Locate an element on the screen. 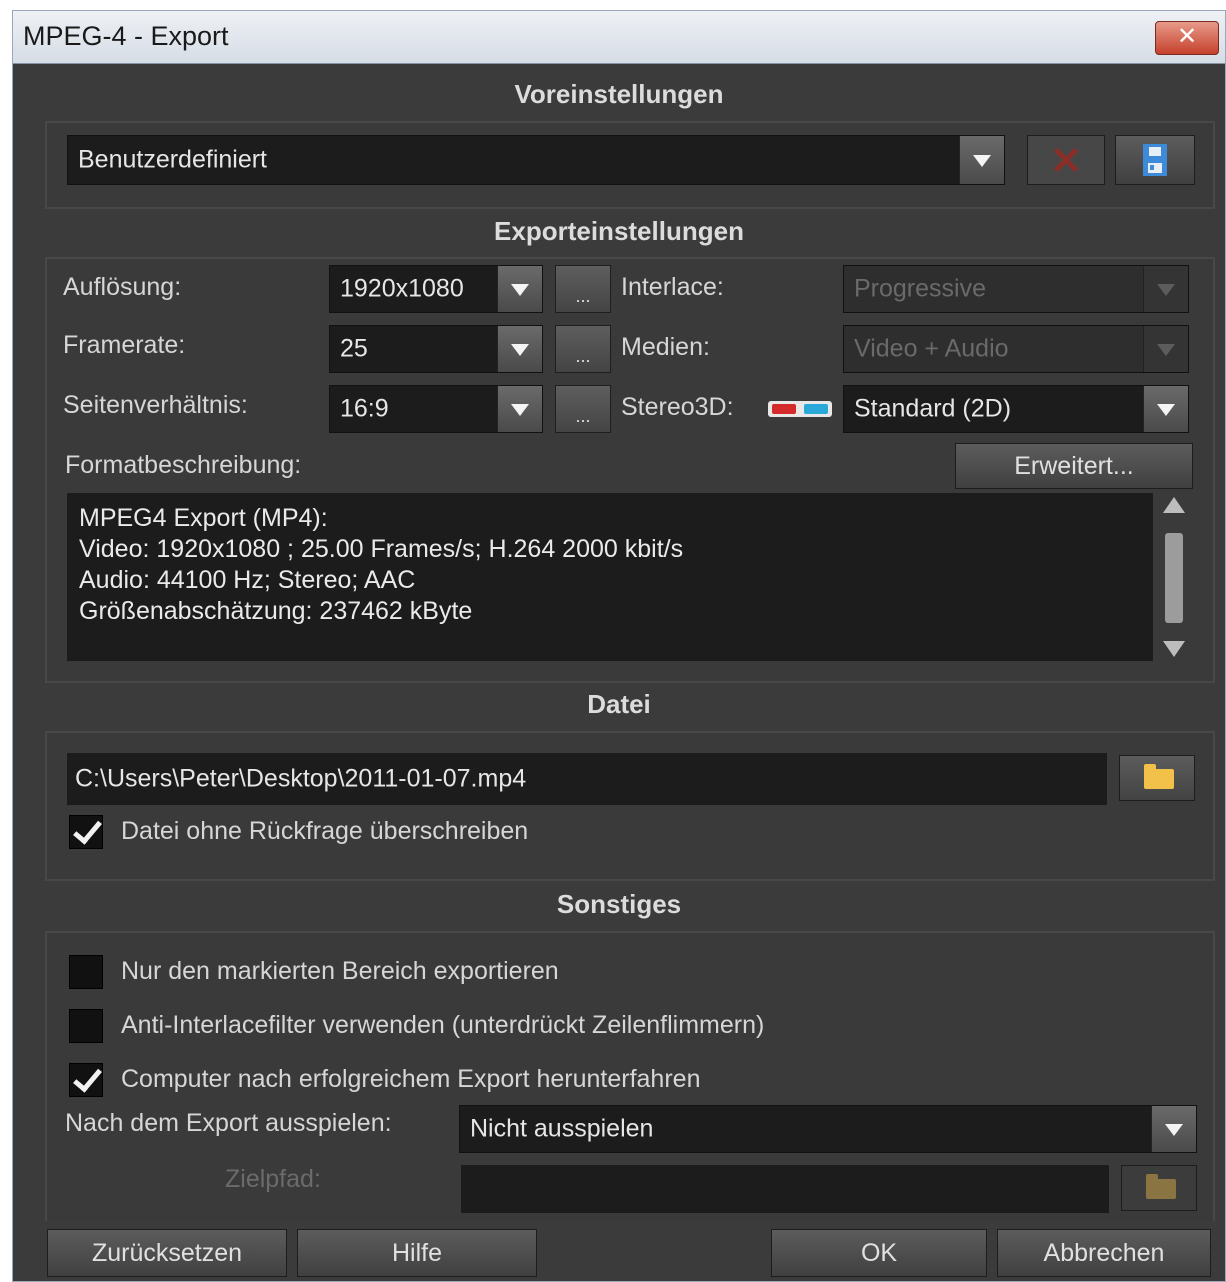  media-label: Medien: is located at coordinates (665, 347).